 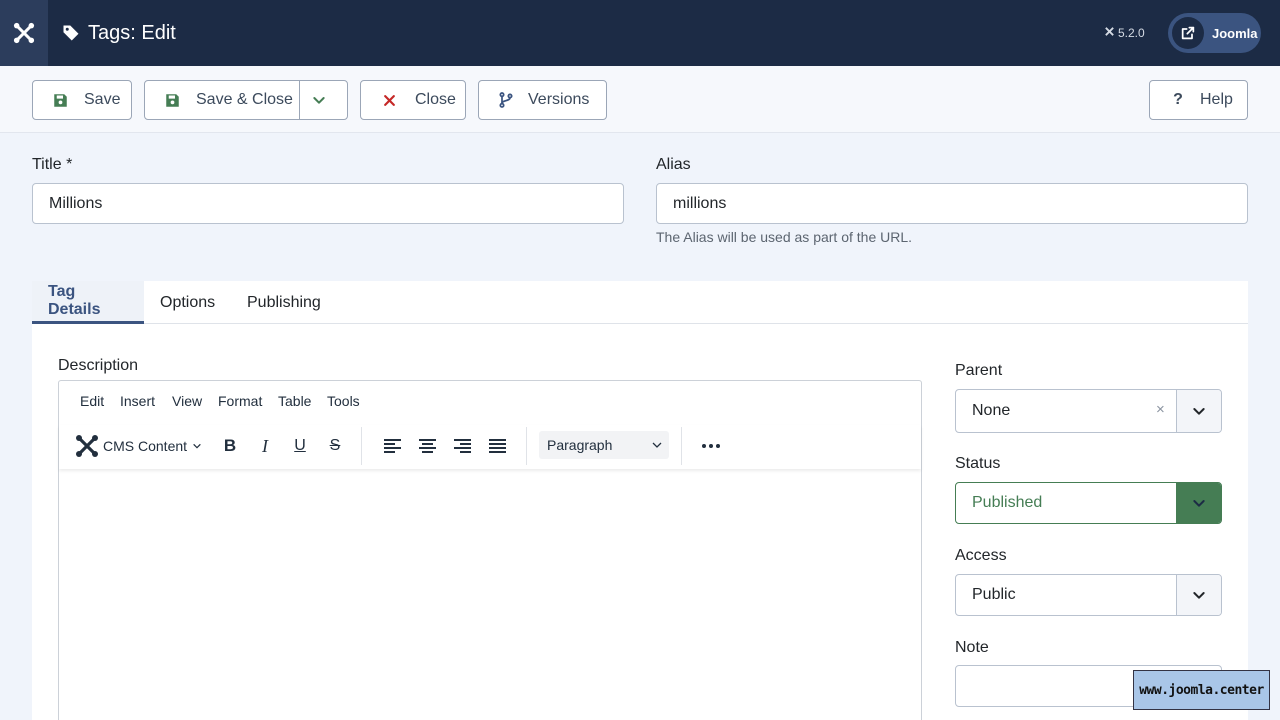 I want to click on tab-publishing: Publishing, so click(x=284, y=302).